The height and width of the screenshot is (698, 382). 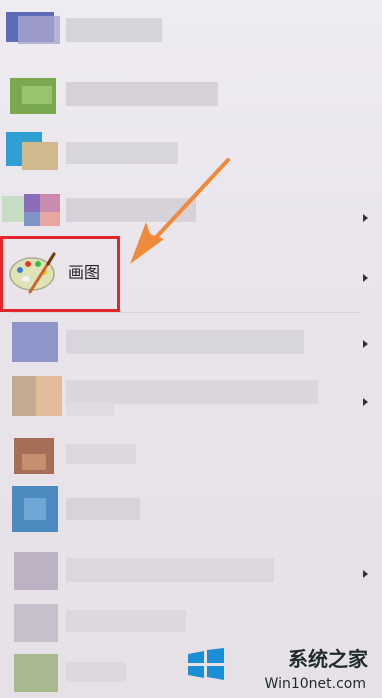 I want to click on windows-logo-icon, so click(x=206, y=664).